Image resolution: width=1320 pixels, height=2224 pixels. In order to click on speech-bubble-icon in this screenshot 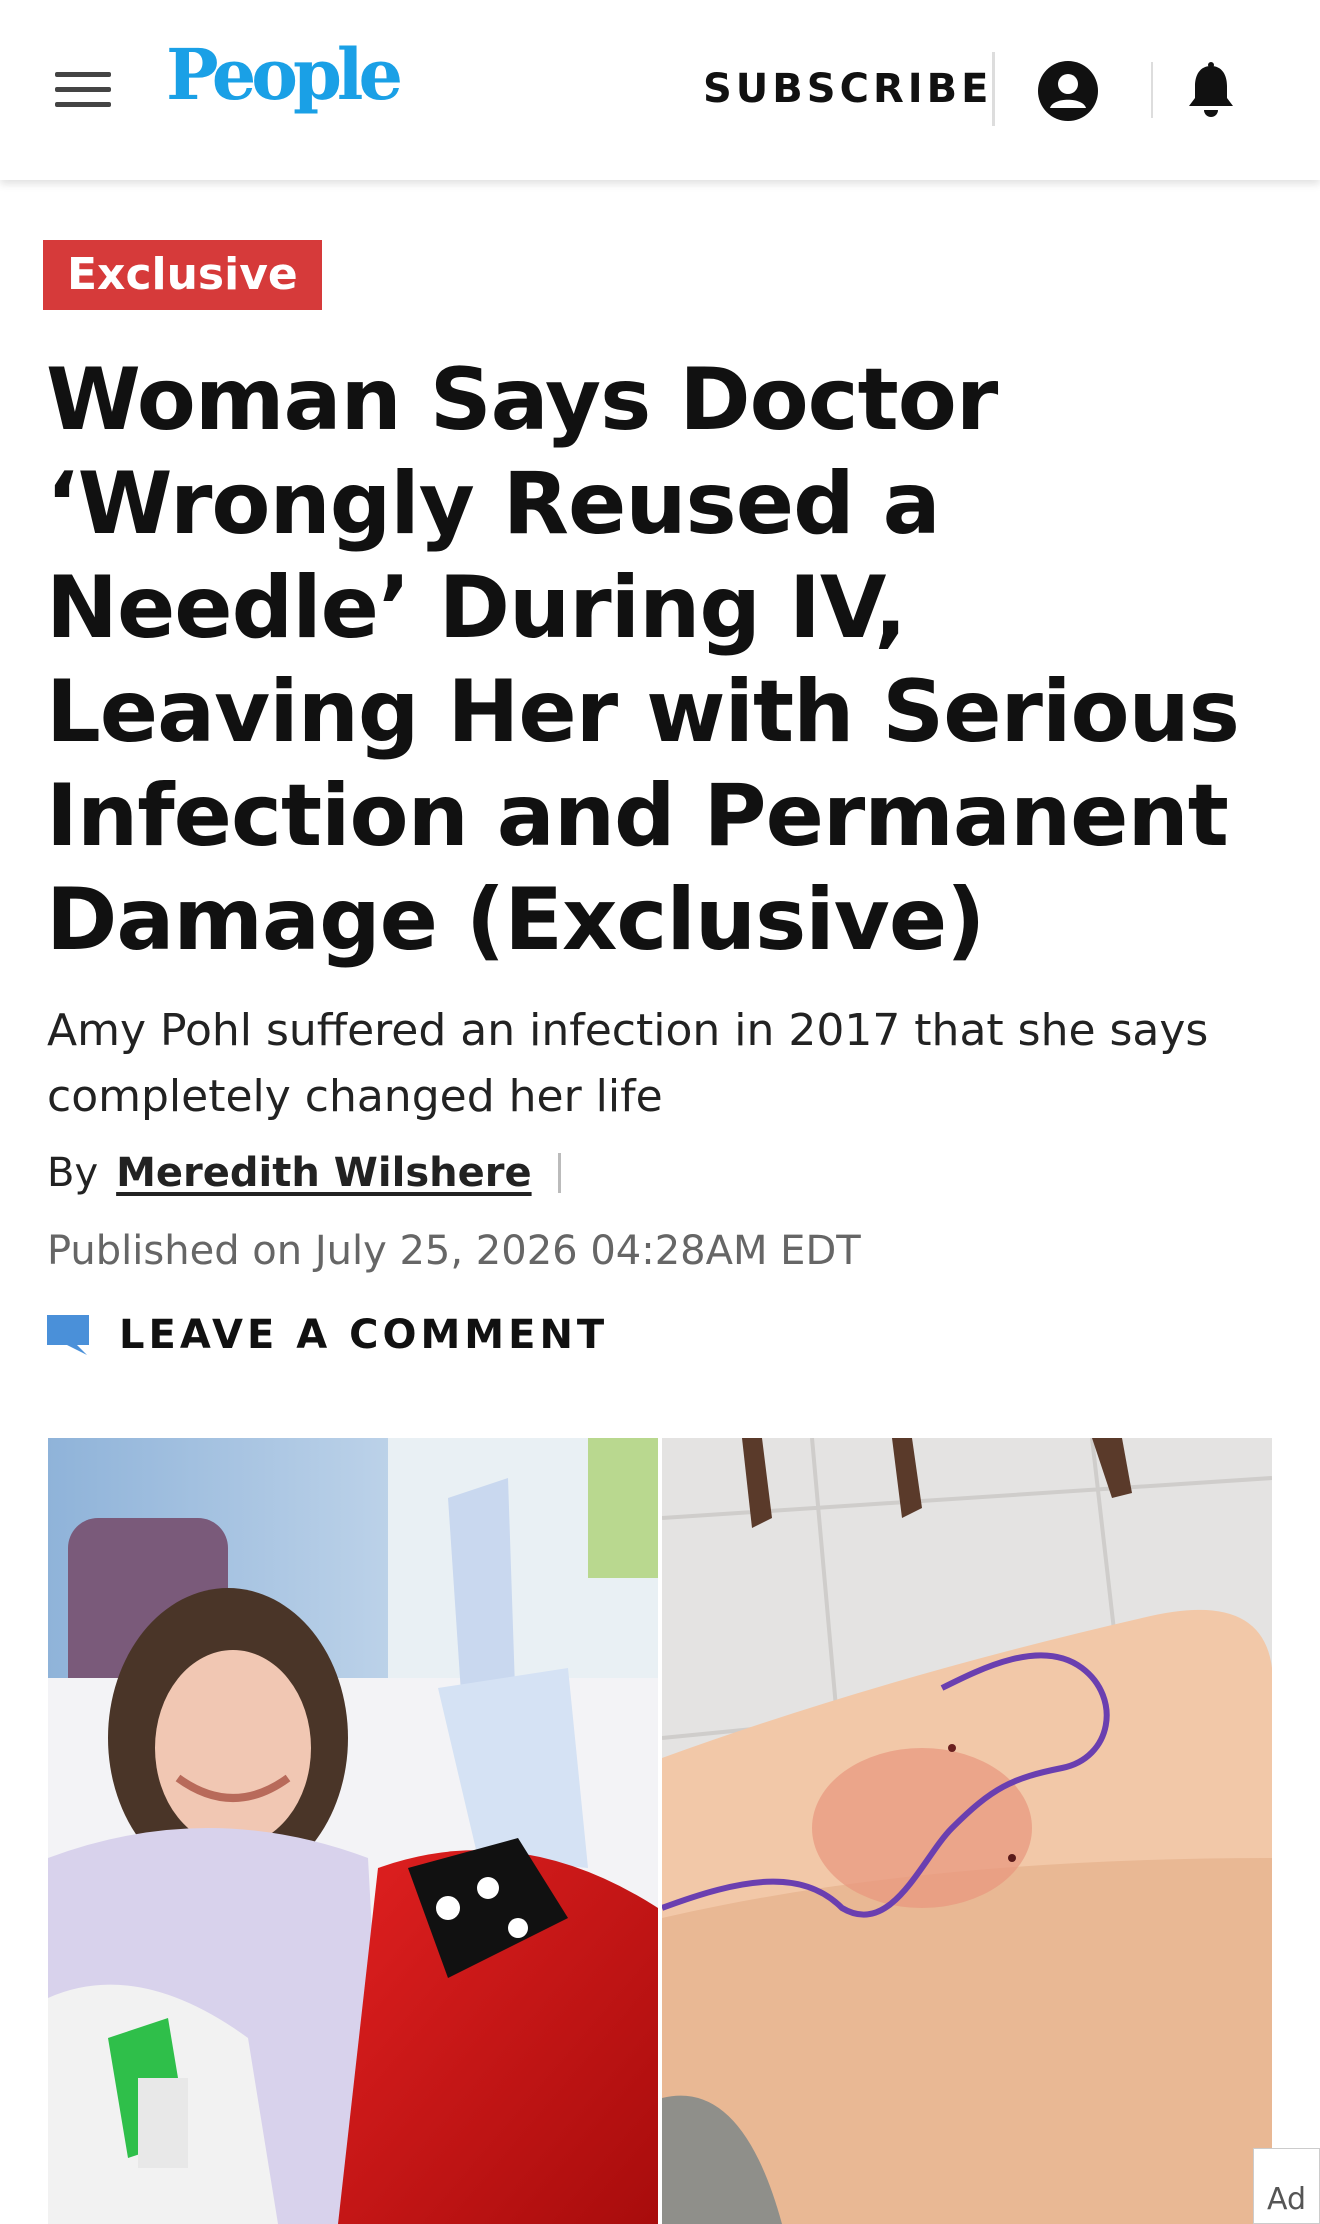, I will do `click(68, 1335)`.